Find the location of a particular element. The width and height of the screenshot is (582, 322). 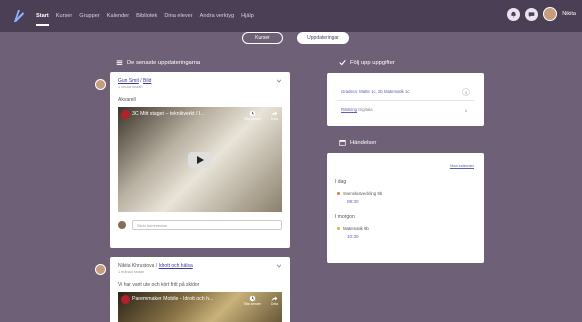

event-day-tomorrow: I morgon is located at coordinates (345, 217).